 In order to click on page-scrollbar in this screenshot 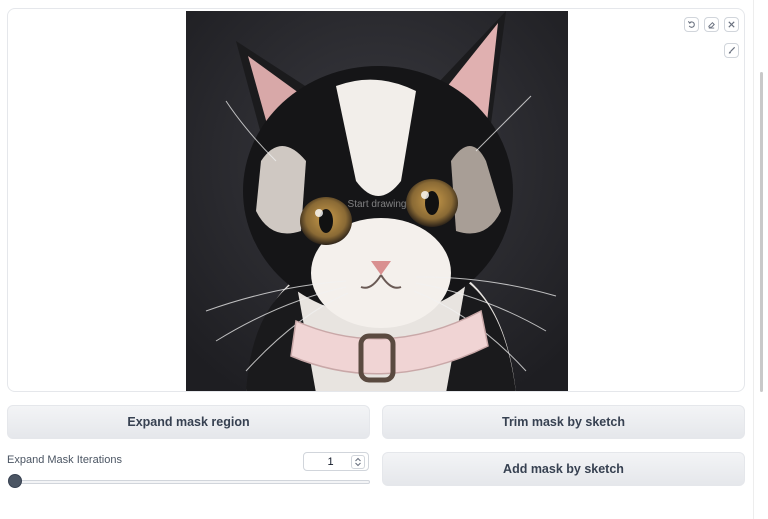, I will do `click(760, 259)`.